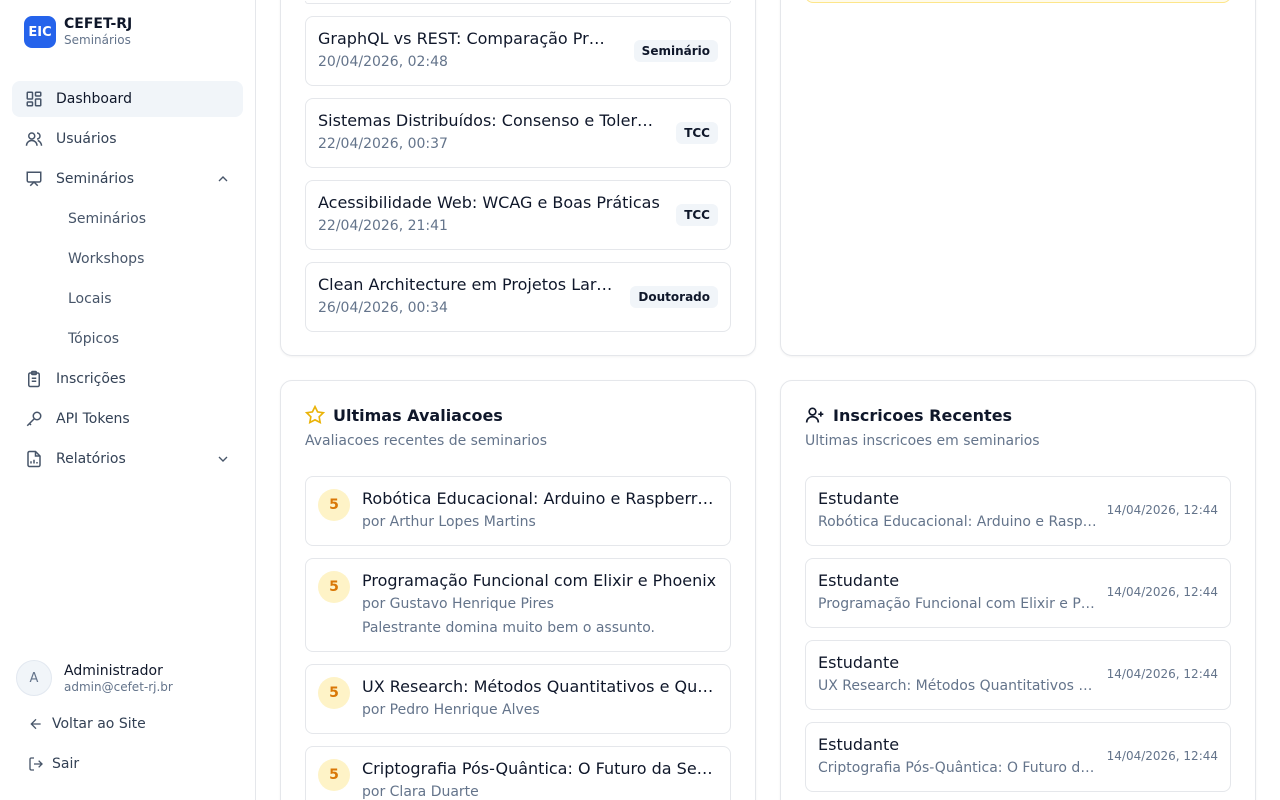 This screenshot has height=800, width=1280. I want to click on logout-icon, so click(36, 764).